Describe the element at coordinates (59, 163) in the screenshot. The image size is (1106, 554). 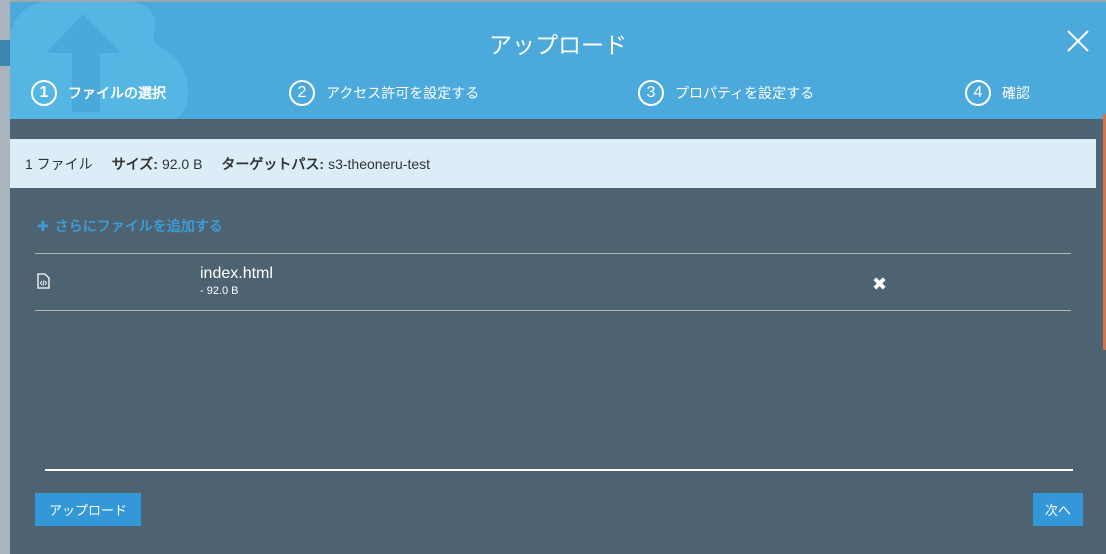
I see `file-count: 1 ファイル` at that location.